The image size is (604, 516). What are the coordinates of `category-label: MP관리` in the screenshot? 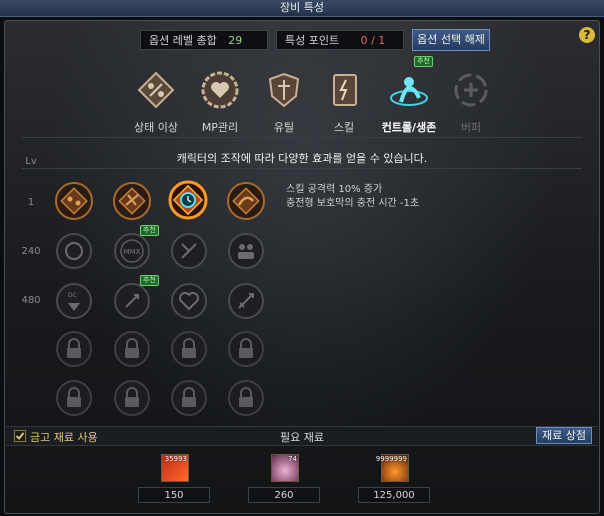 It's located at (220, 127).